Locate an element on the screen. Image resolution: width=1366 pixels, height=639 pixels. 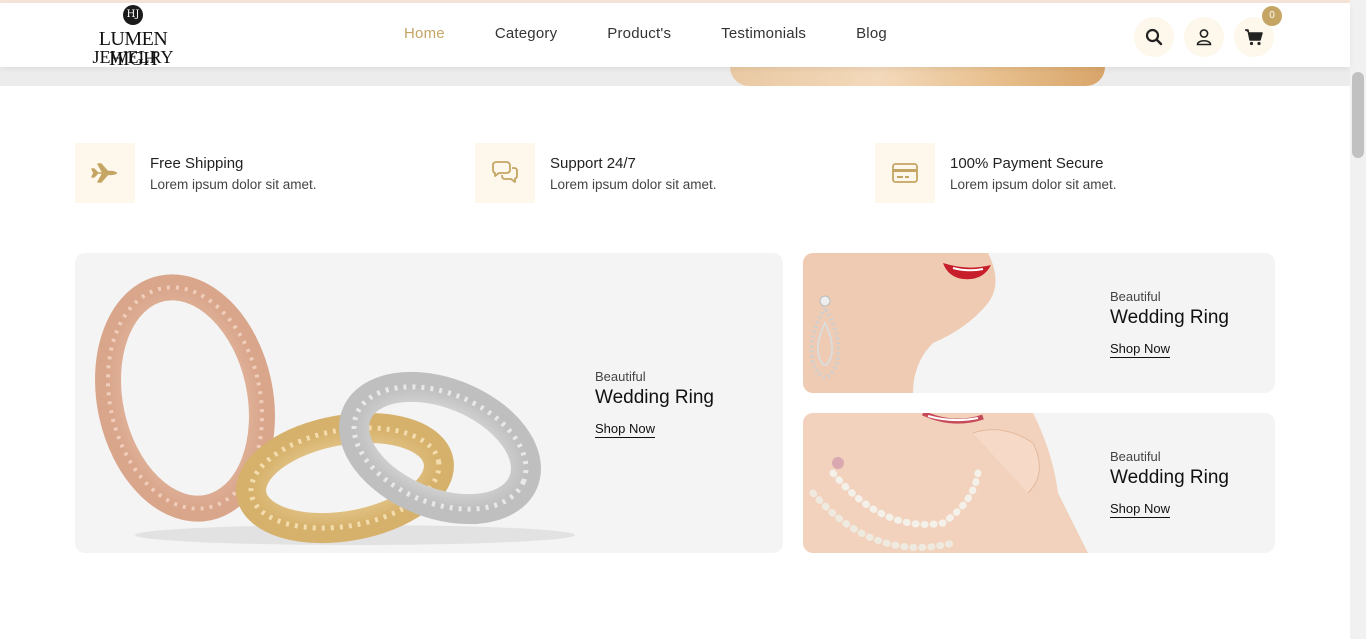
earring-model-image is located at coordinates (899, 323).